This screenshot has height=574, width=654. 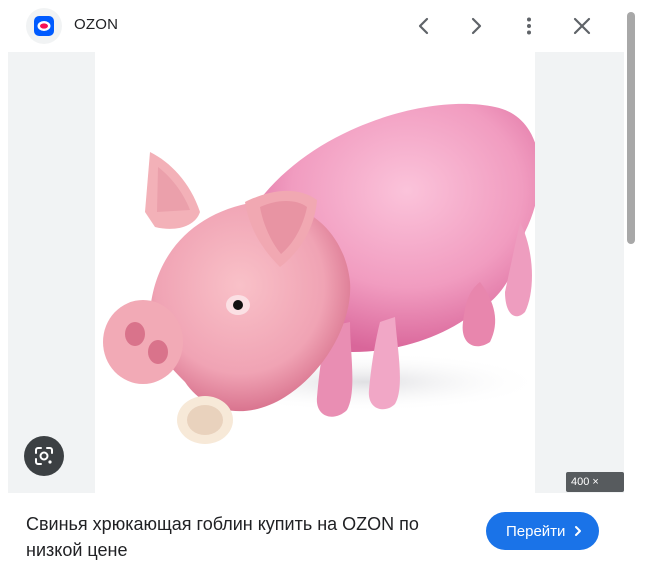 I want to click on scrollbar-thumb, so click(x=631, y=128).